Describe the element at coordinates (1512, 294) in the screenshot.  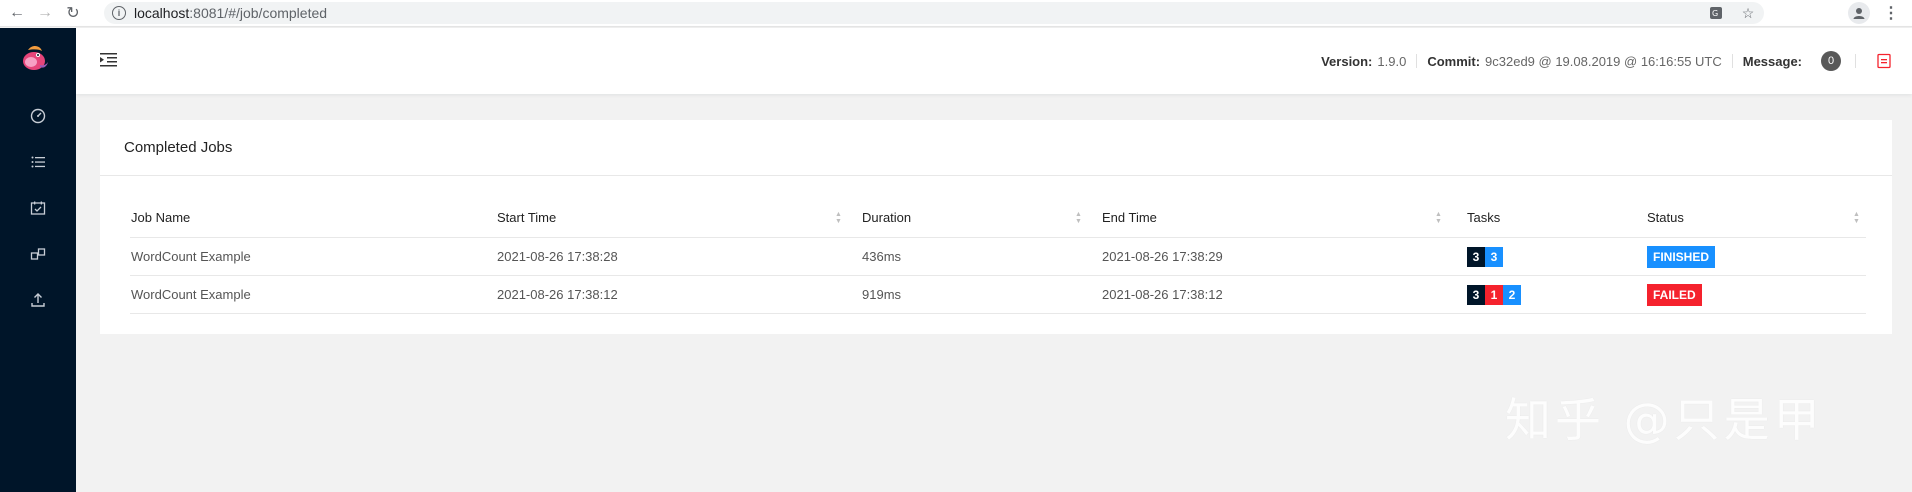
I see `task-count-finished: 2` at that location.